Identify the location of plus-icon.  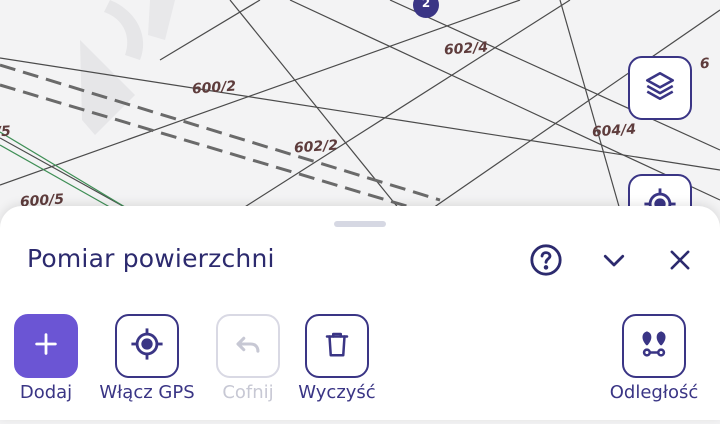
(46, 346).